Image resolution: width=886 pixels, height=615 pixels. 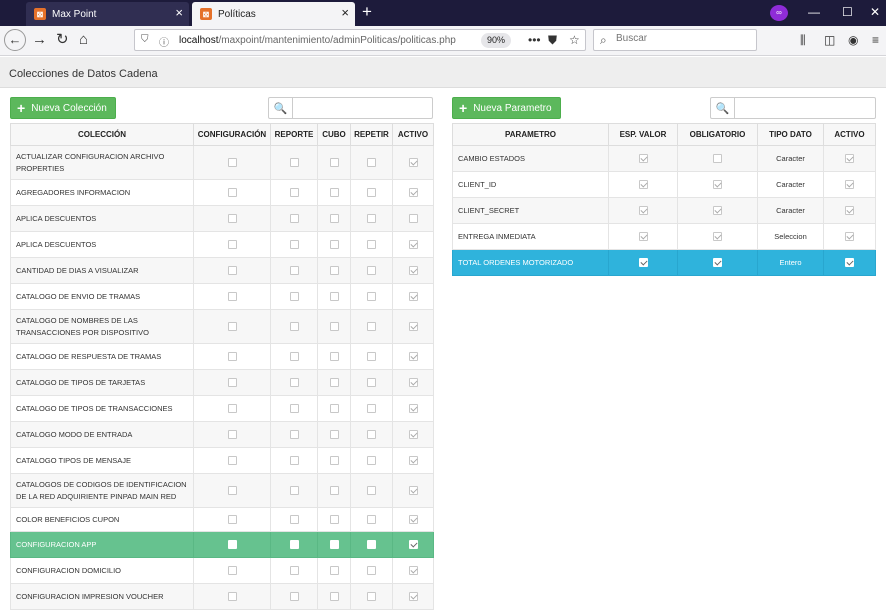 What do you see at coordinates (222, 270) in the screenshot?
I see `table-row: CANTIDAD DE DIAS A VISUALIZAR` at bounding box center [222, 270].